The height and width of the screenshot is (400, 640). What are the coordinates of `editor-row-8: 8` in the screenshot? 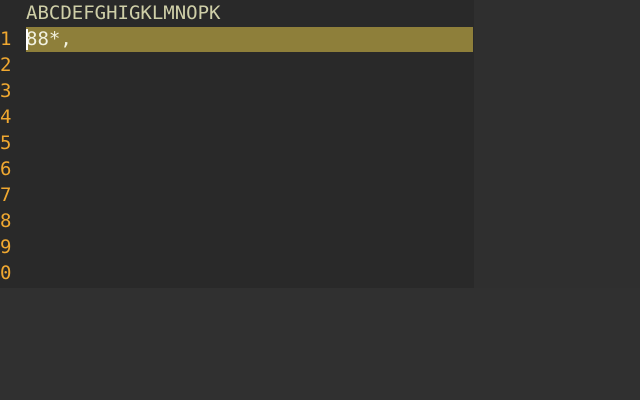 It's located at (237, 221).